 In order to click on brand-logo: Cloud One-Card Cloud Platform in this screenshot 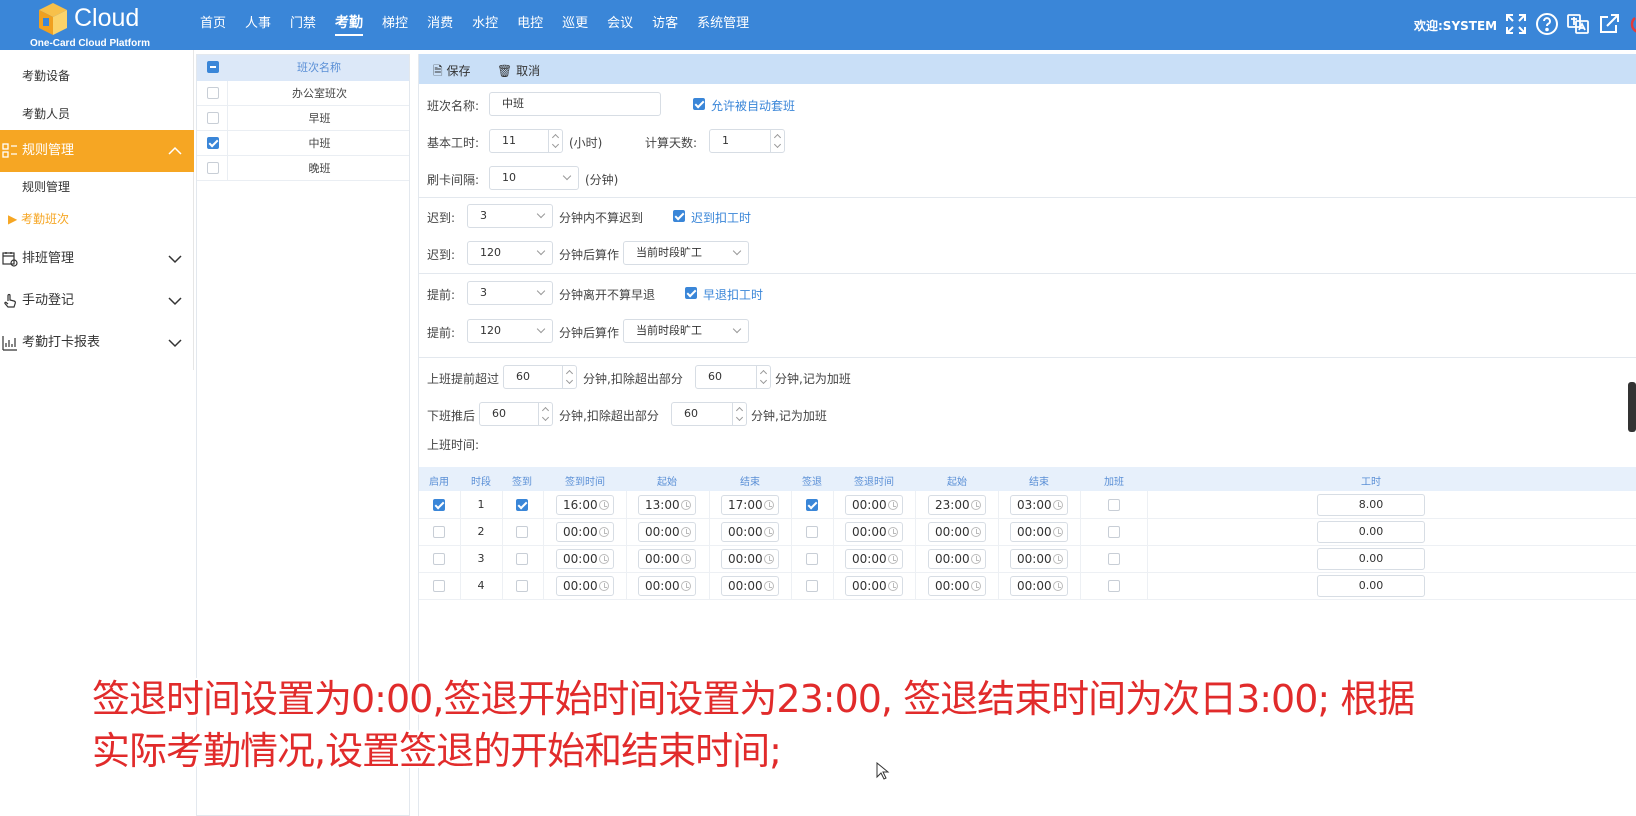, I will do `click(95, 25)`.